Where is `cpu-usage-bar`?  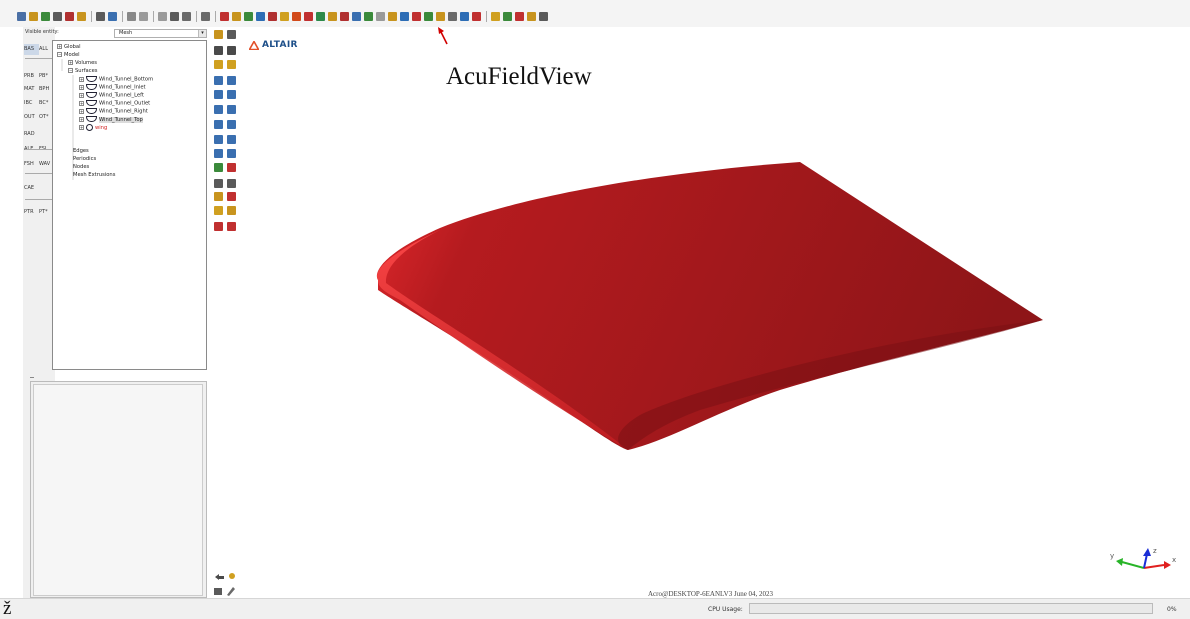 cpu-usage-bar is located at coordinates (951, 608).